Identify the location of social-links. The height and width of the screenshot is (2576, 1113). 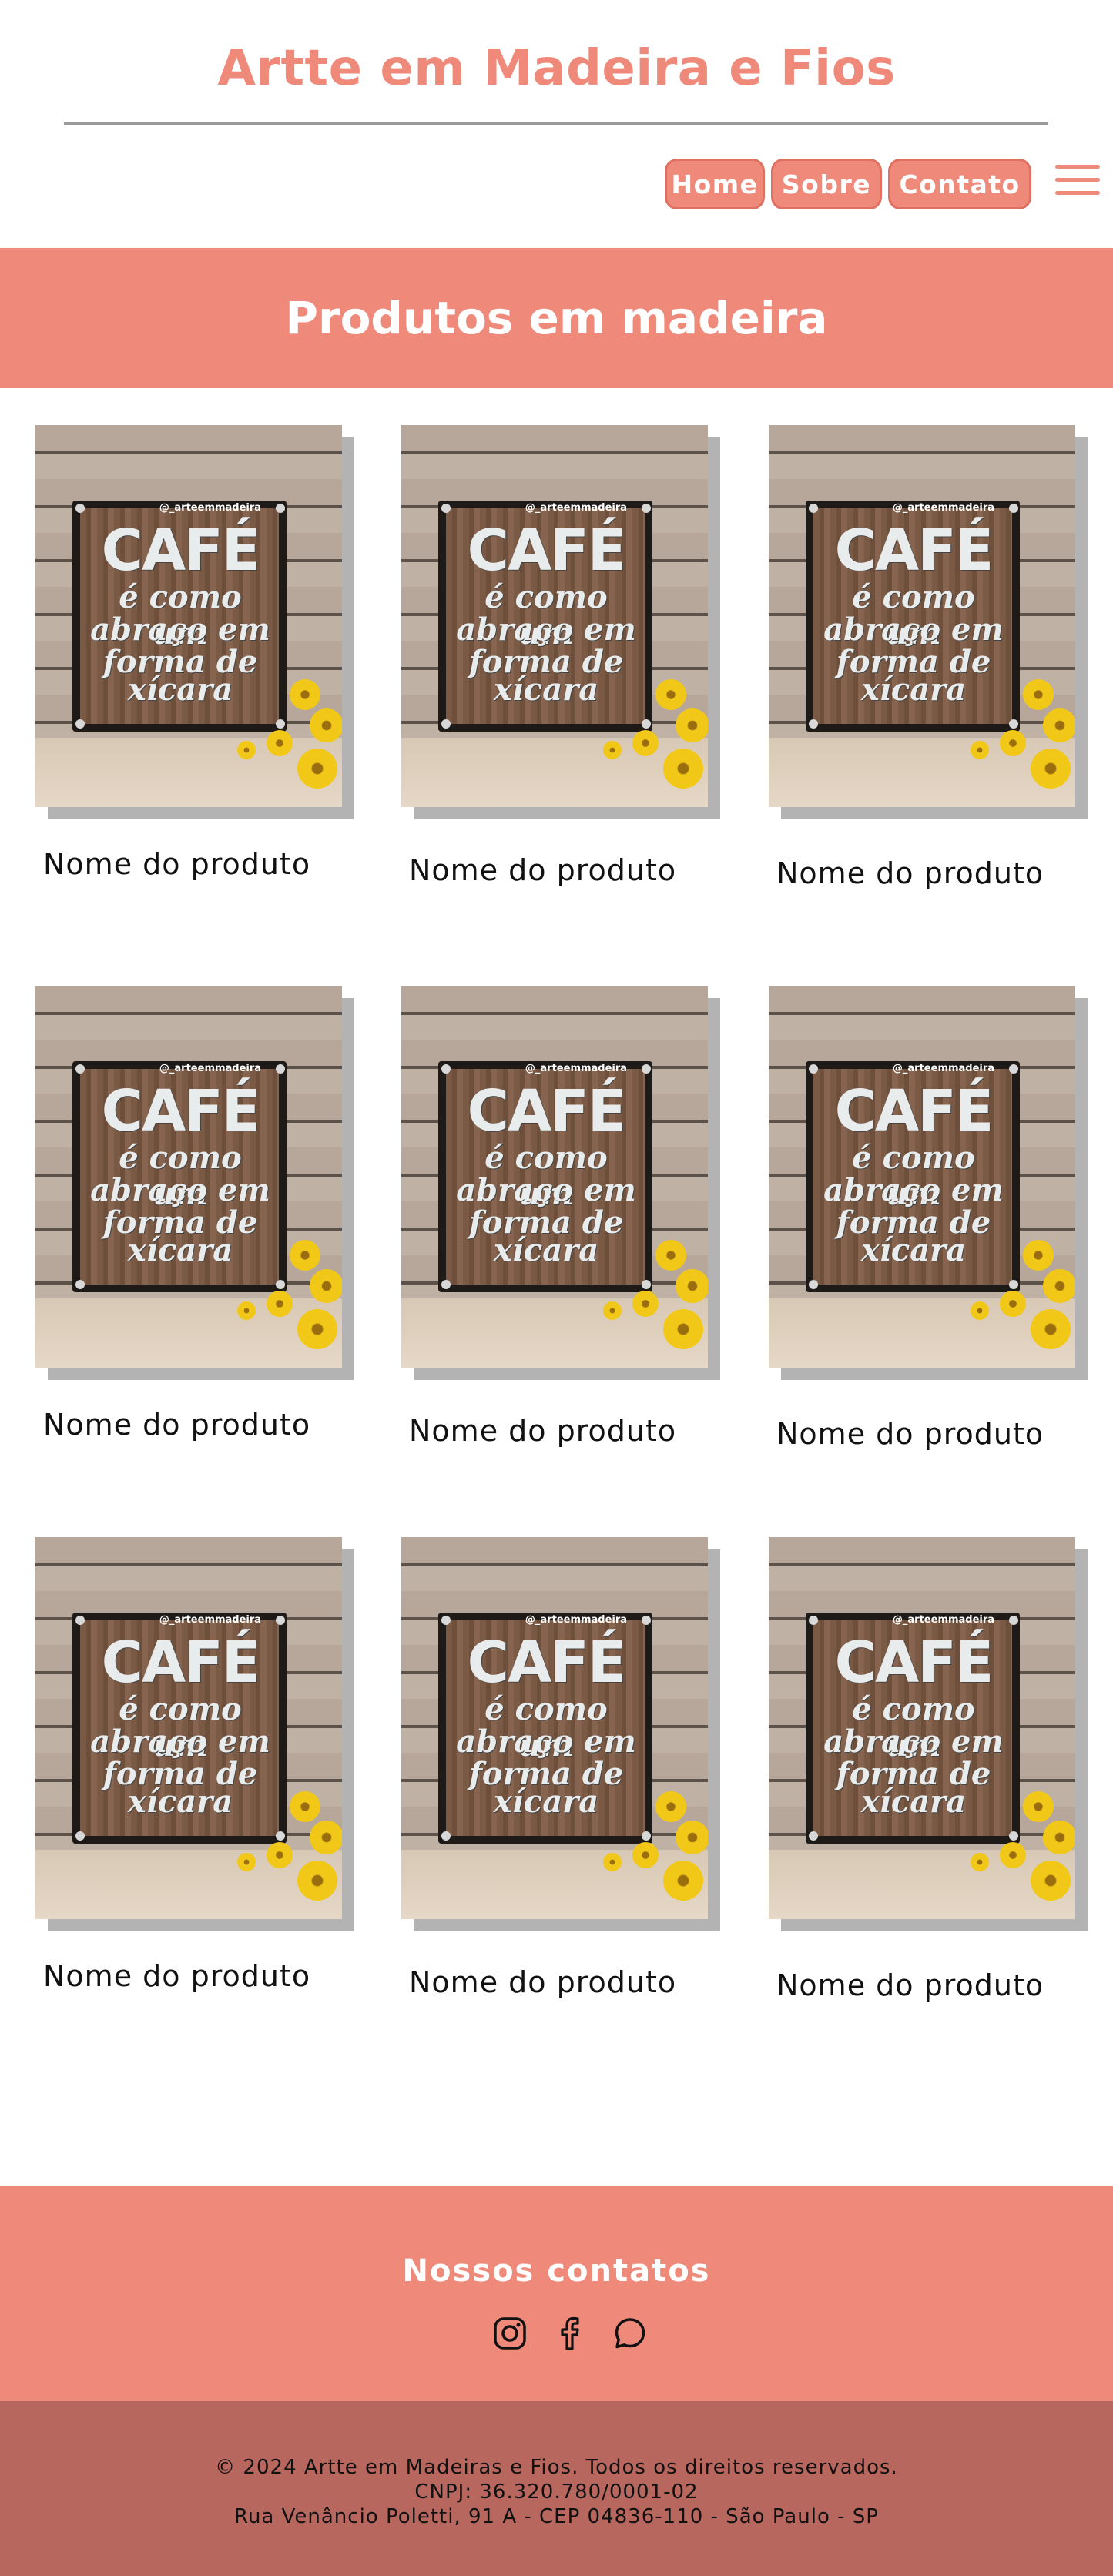
(570, 2334).